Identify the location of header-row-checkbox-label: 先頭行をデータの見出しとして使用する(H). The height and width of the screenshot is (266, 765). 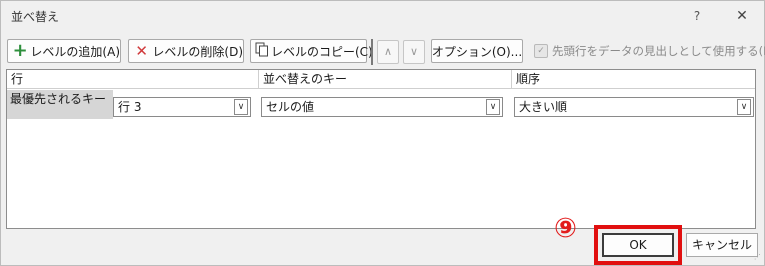
(658, 51).